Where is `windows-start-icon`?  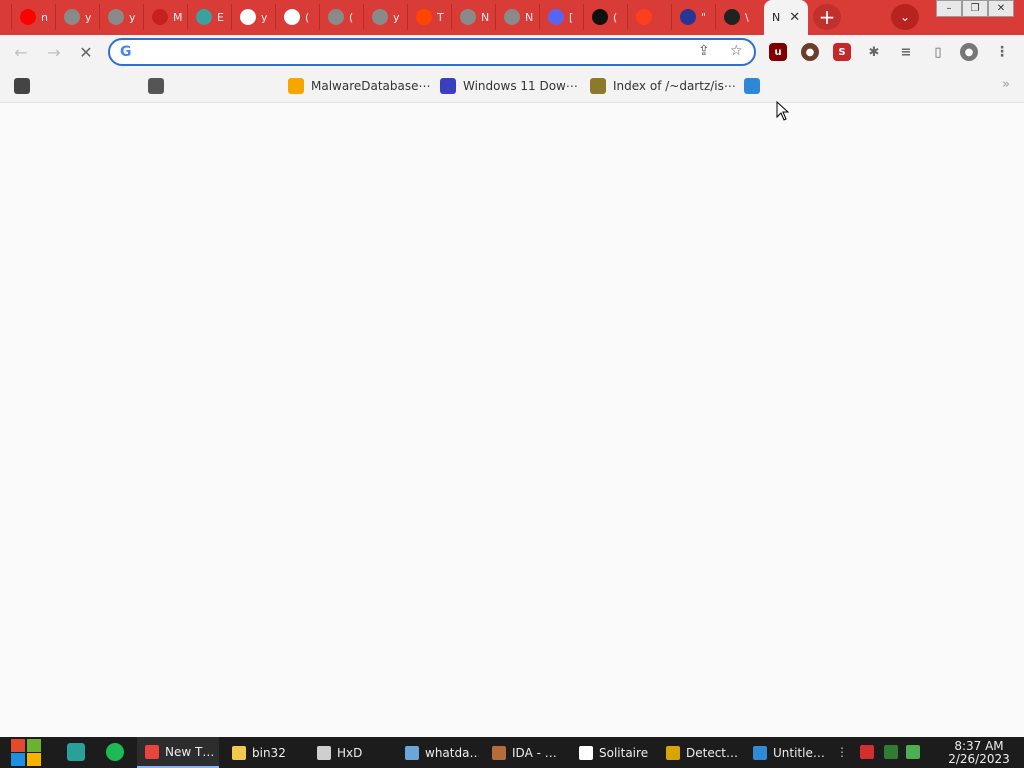 windows-start-icon is located at coordinates (26, 752).